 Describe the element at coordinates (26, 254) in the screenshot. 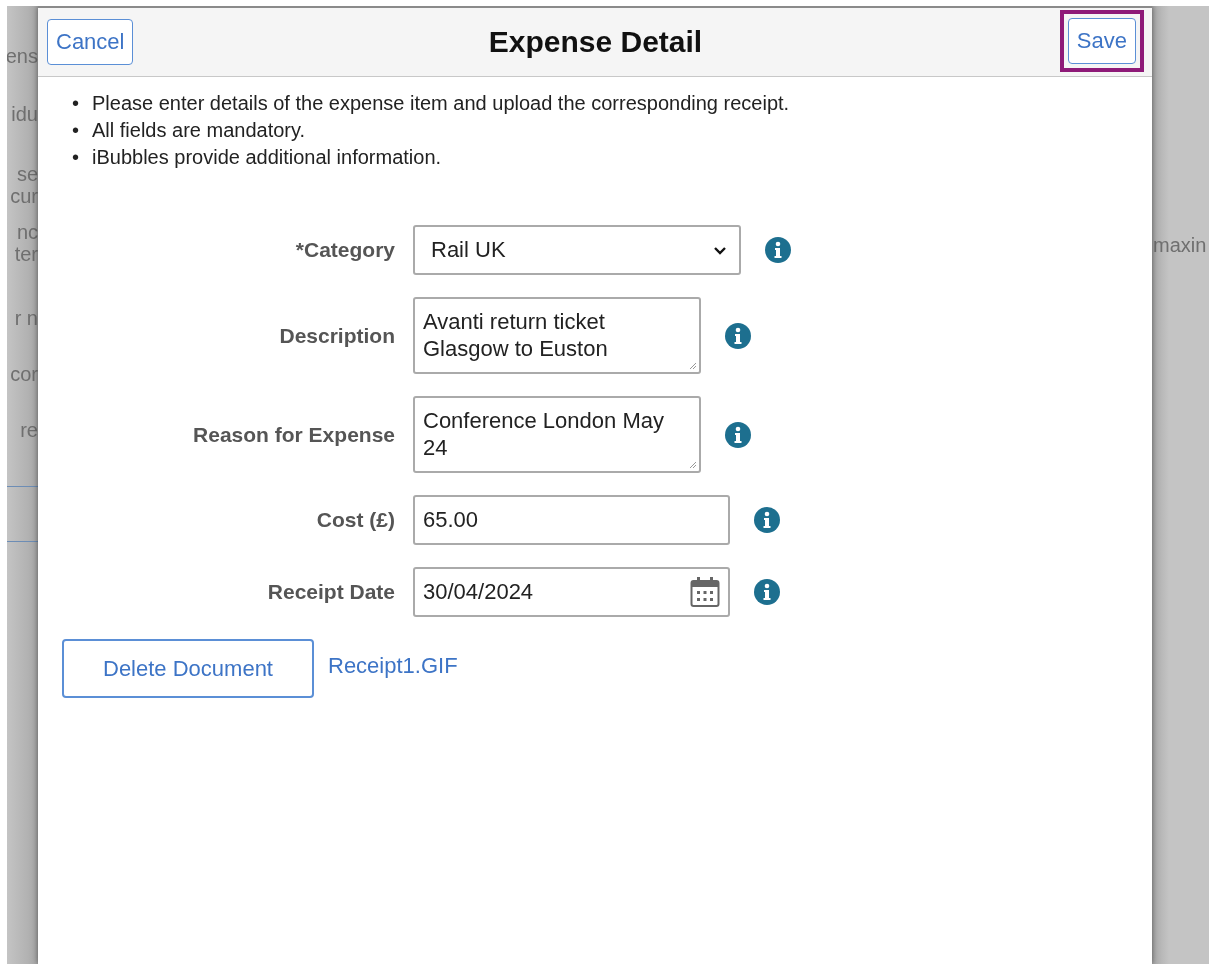

I see `background-text: ter` at that location.